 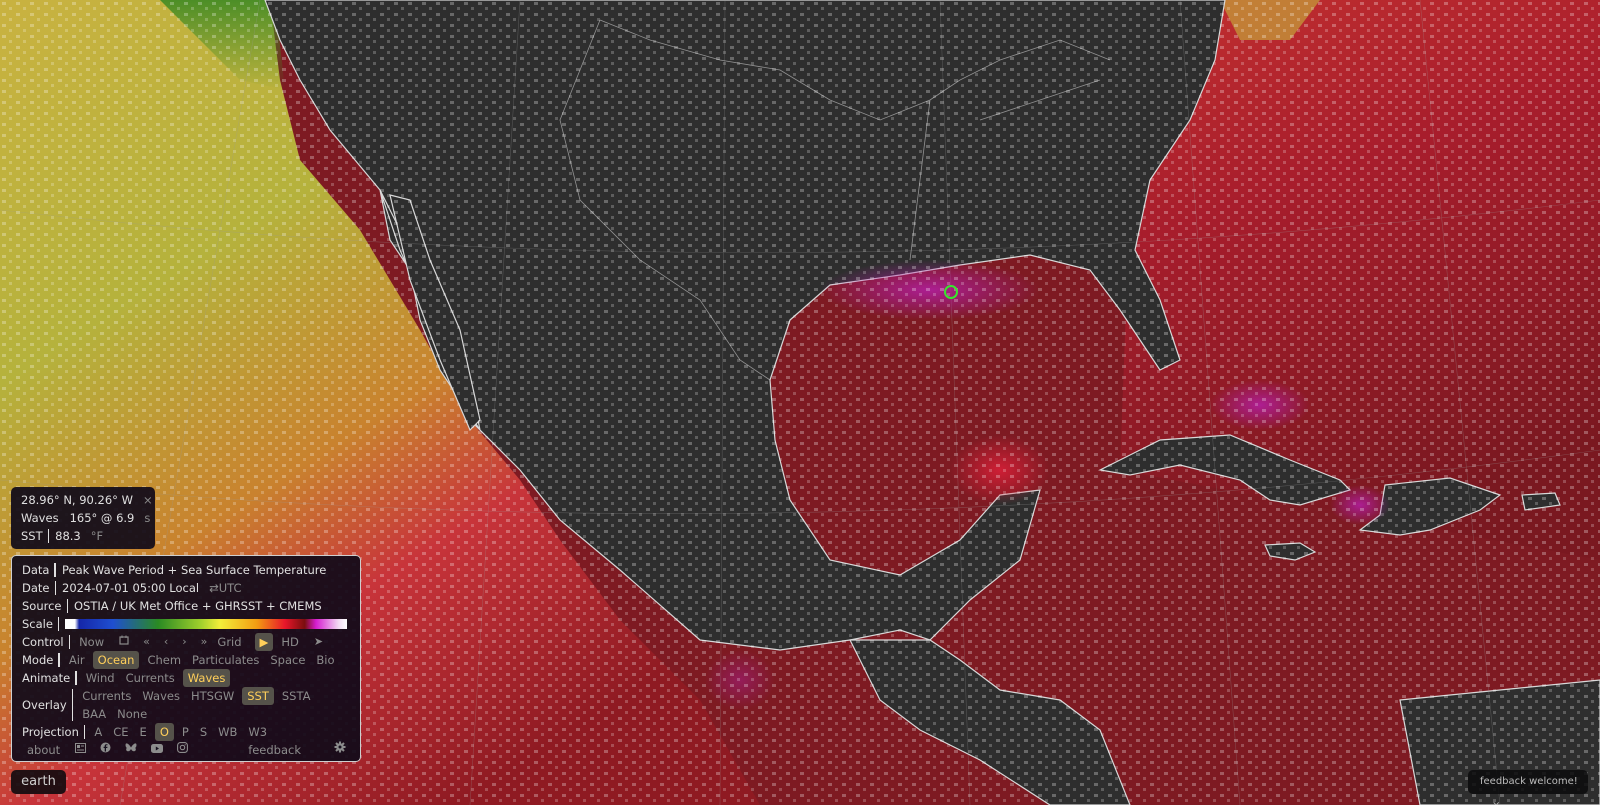 I want to click on overlay-option: SST, so click(x=258, y=696).